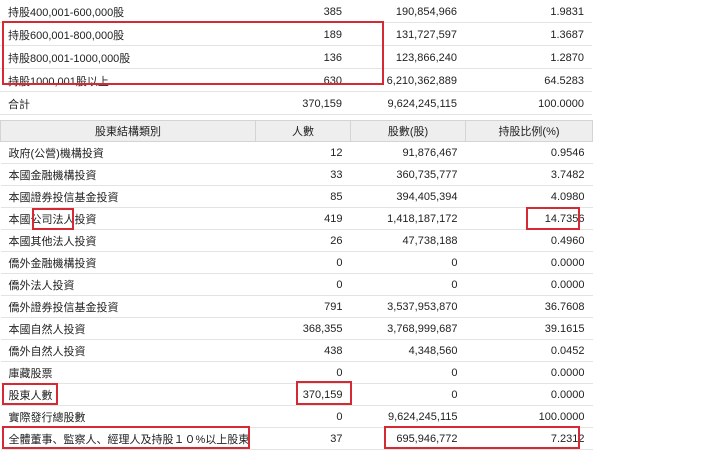  I want to click on header-category: 股東結構類別, so click(128, 131).